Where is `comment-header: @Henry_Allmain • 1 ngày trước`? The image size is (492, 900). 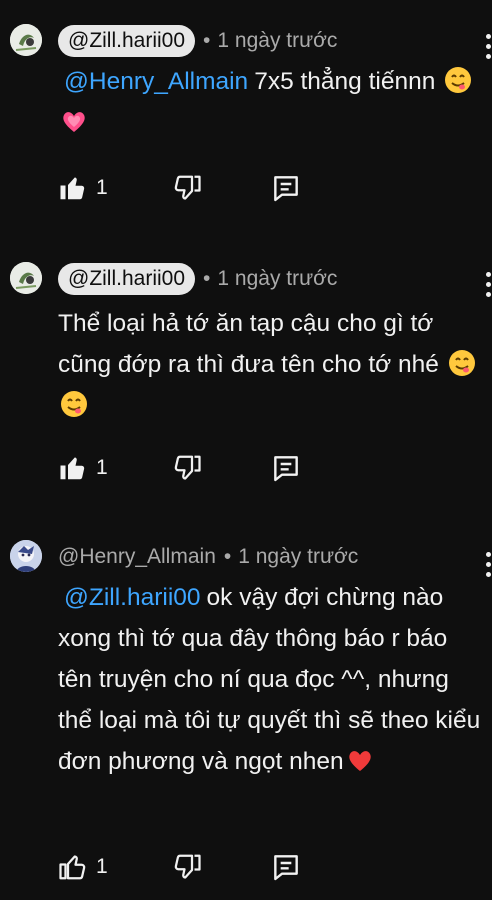
comment-header: @Henry_Allmain • 1 ngày trước is located at coordinates (208, 557).